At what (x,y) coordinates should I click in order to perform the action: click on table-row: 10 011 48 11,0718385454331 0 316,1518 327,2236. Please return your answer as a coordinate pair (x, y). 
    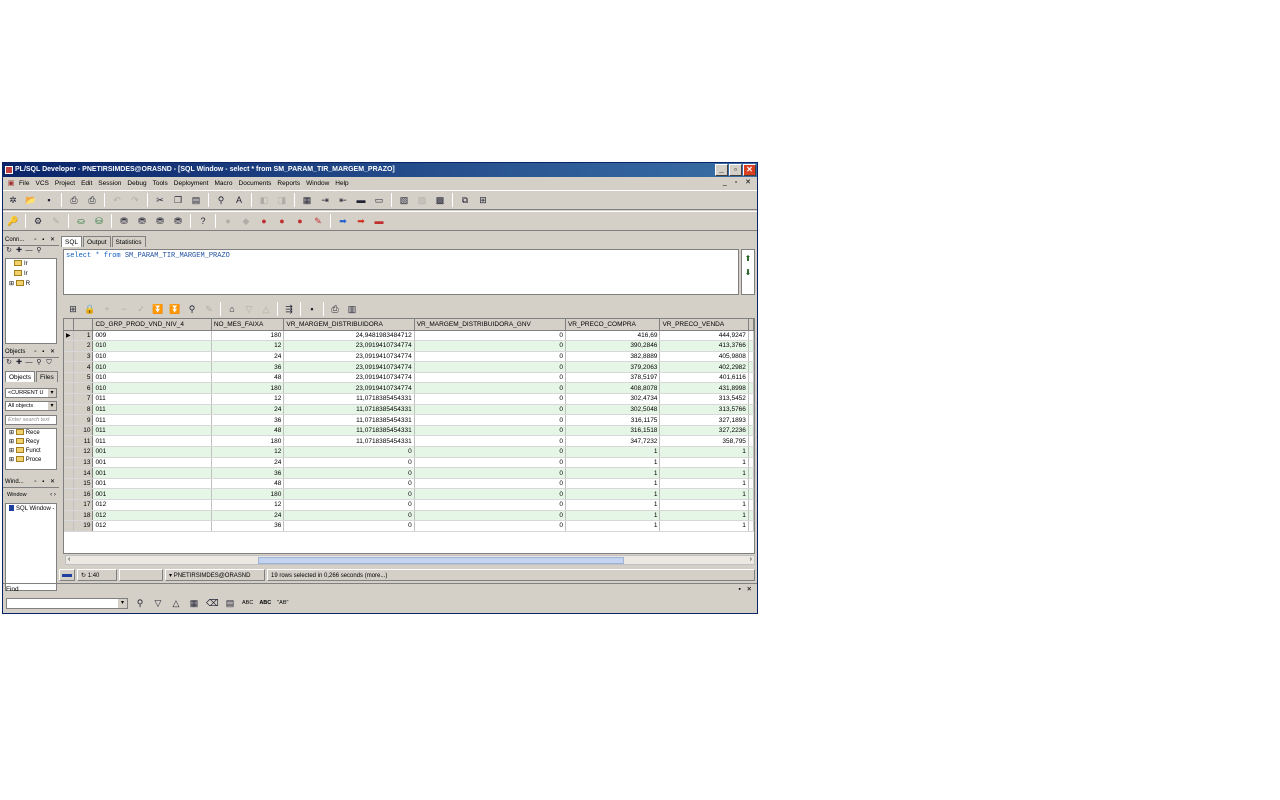
    Looking at the image, I should click on (409, 431).